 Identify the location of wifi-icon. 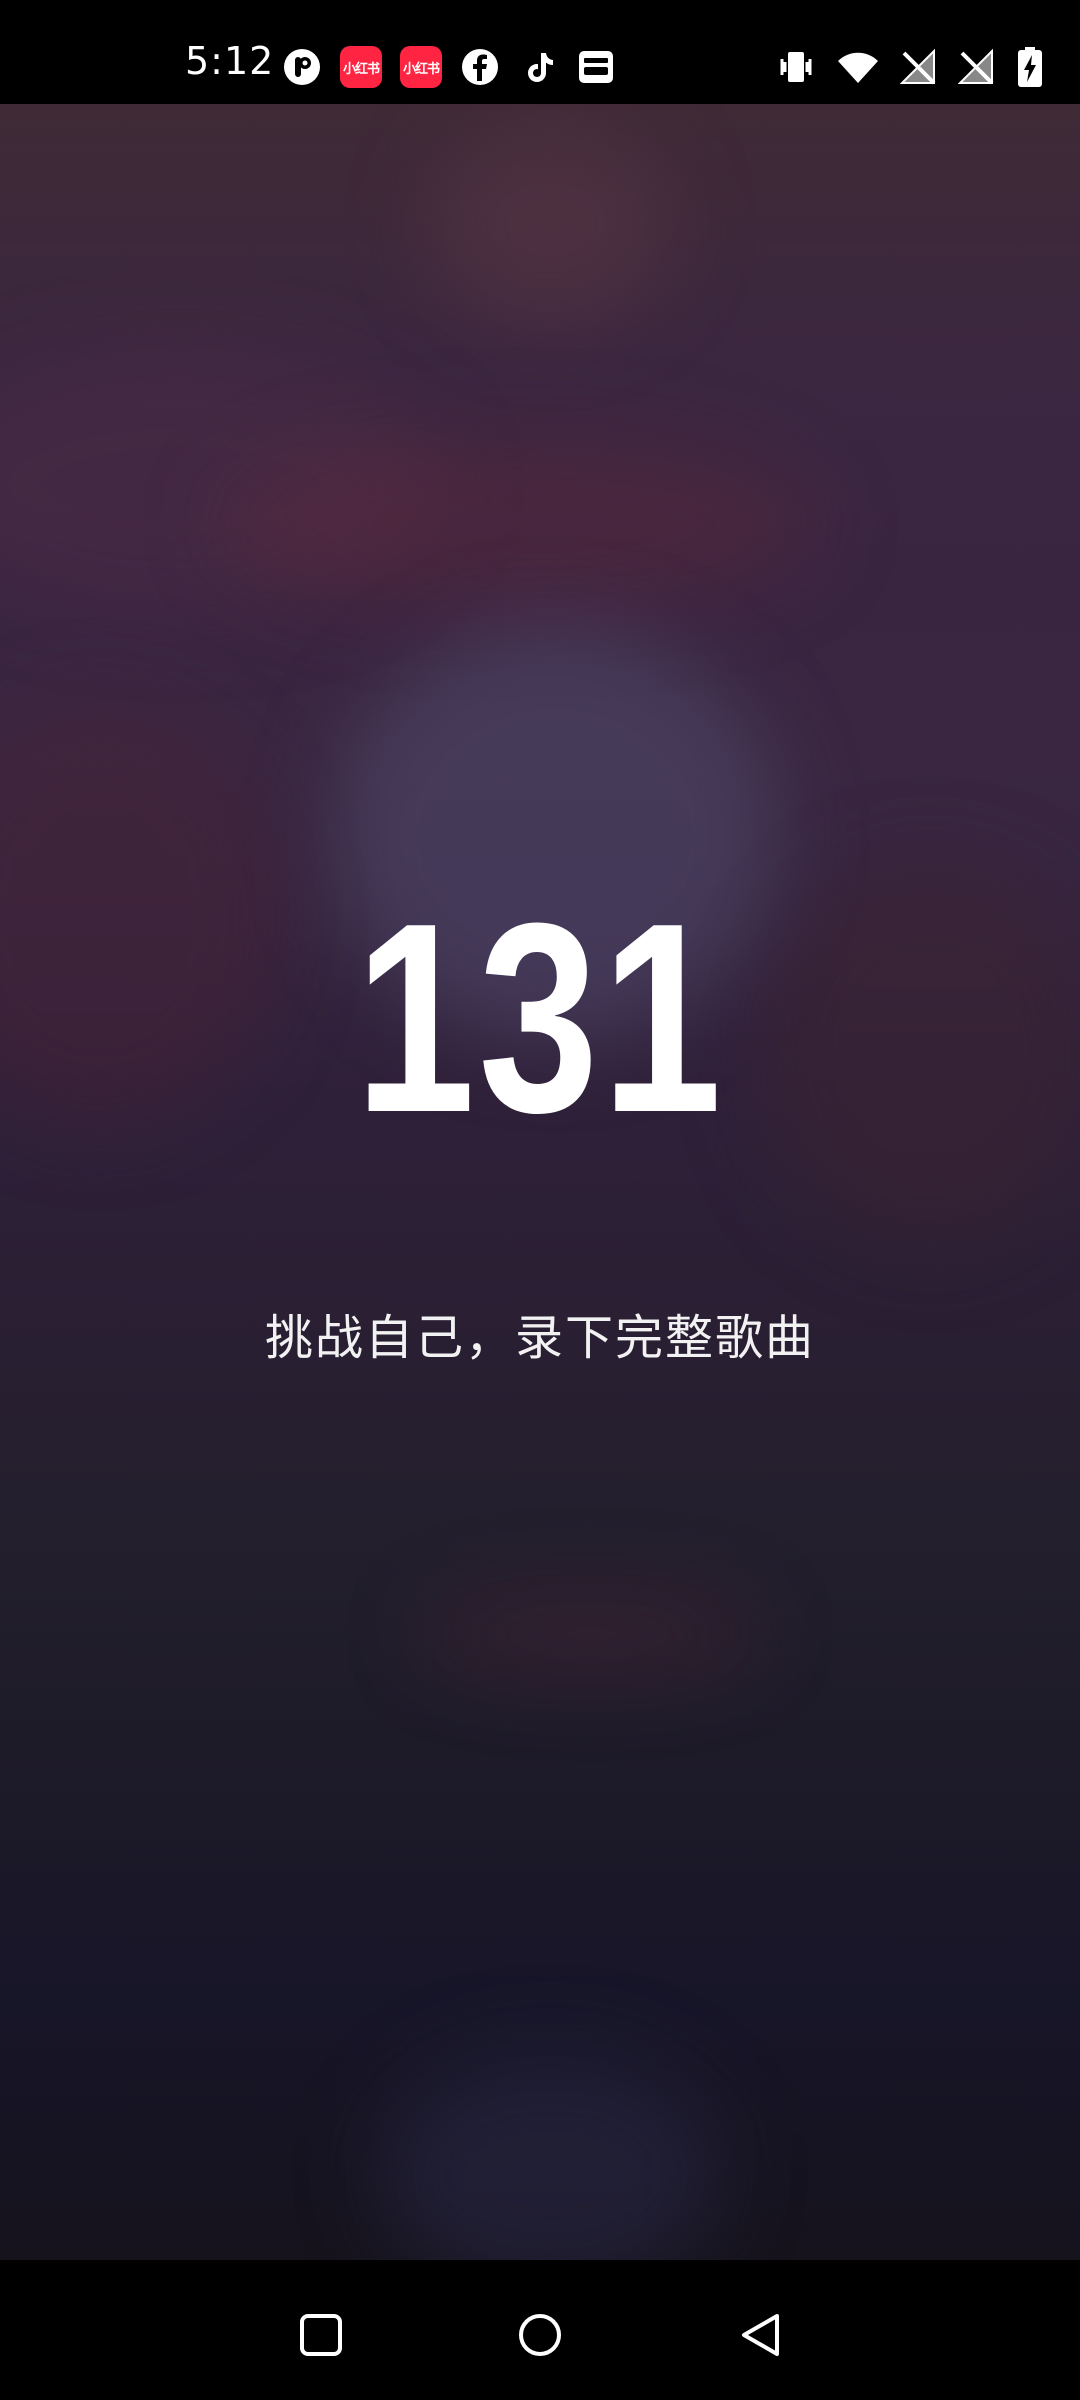
(858, 67).